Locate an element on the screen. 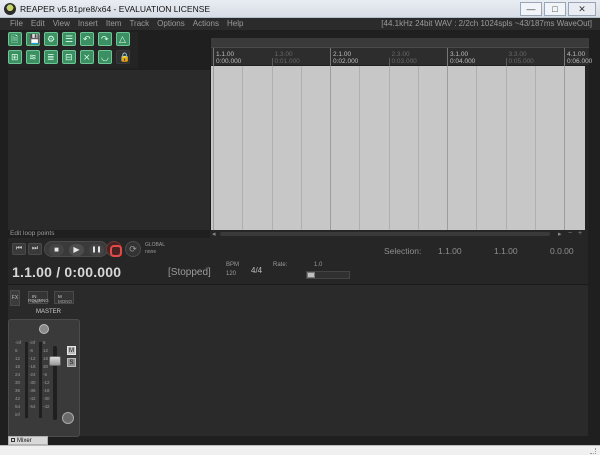 This screenshot has width=600, height=455. auto-crossfade-button: ⨯ is located at coordinates (87, 57).